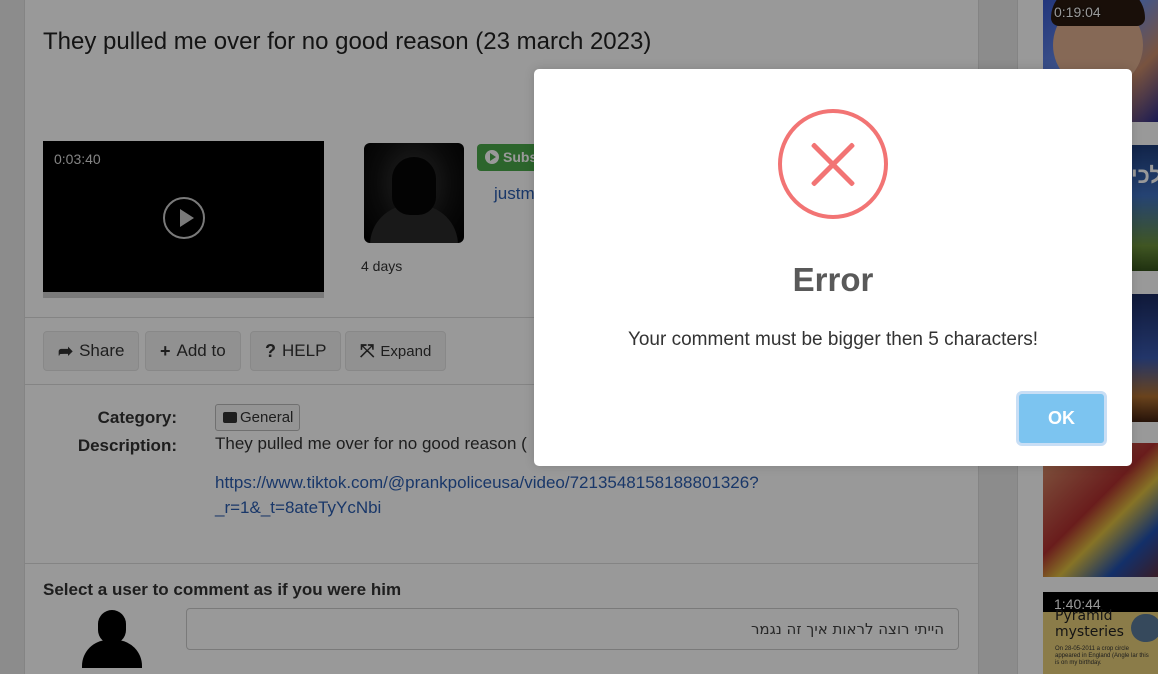 Image resolution: width=1158 pixels, height=674 pixels. Describe the element at coordinates (833, 279) in the screenshot. I see `dialog-title: Error` at that location.